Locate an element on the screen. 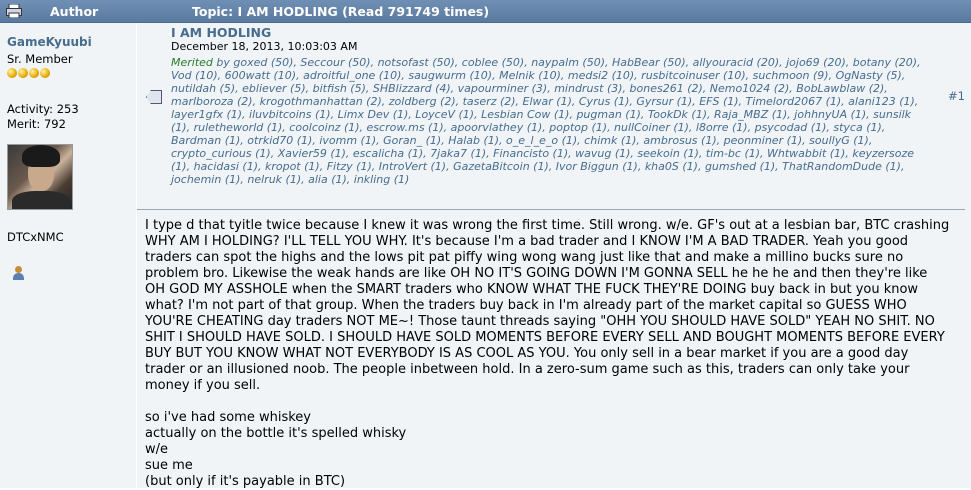 The height and width of the screenshot is (490, 971). topic-title: Topic: I AM HODLING (Read 791749 times) is located at coordinates (341, 11).